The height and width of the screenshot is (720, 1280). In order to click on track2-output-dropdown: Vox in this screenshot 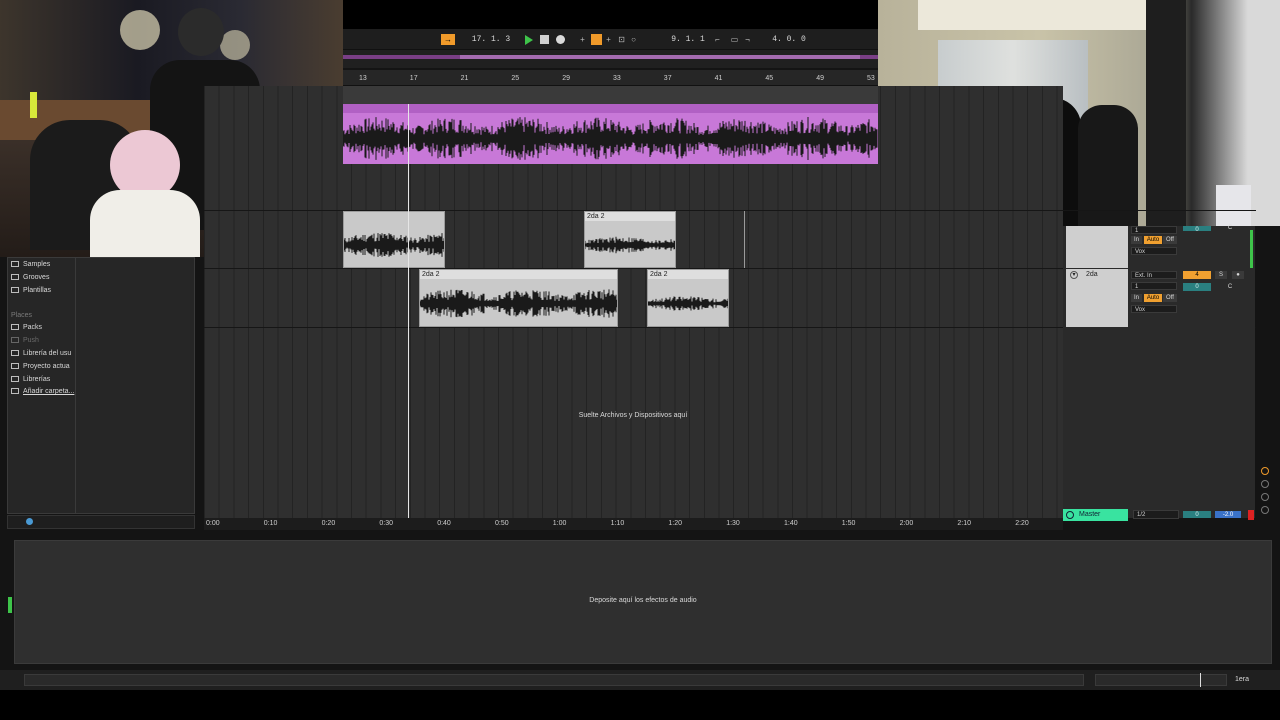, I will do `click(1154, 309)`.